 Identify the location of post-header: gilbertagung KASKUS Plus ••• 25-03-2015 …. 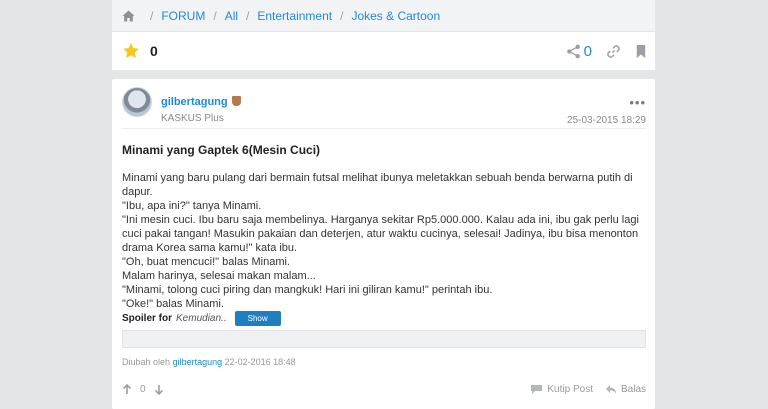
(384, 108).